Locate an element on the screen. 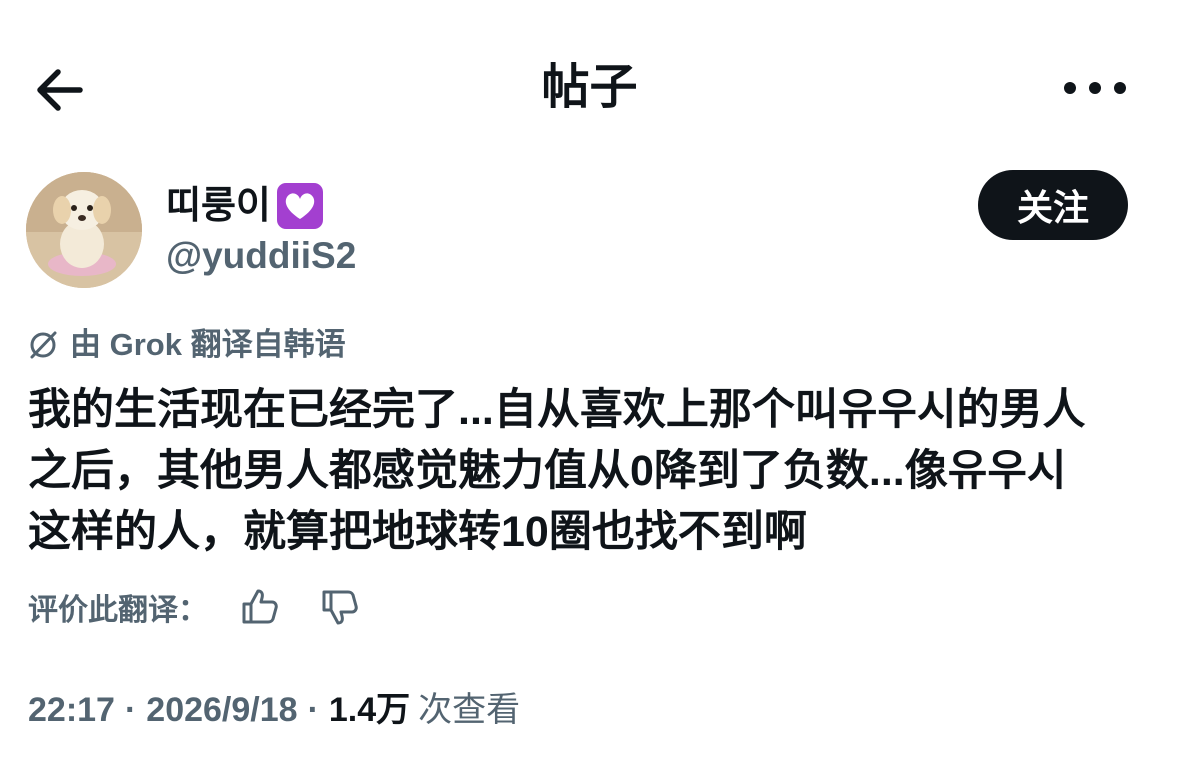  display-name-text: 띠룽이 is located at coordinates (218, 206).